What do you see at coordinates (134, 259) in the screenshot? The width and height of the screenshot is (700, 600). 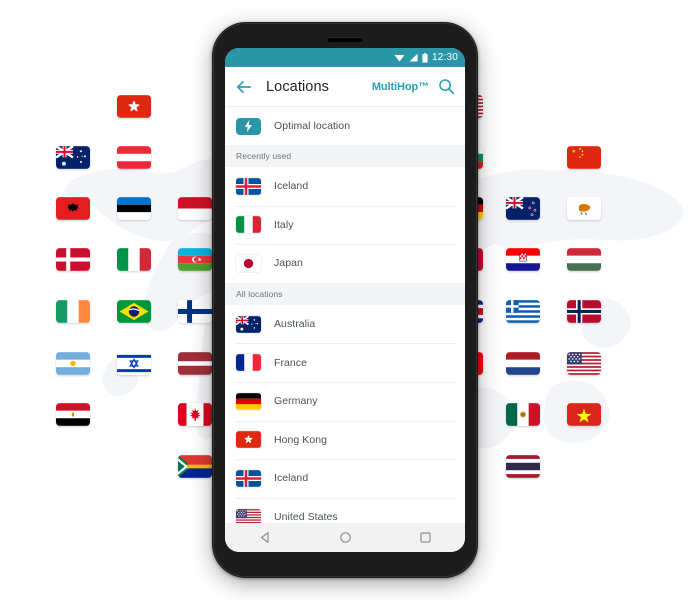 I see `background-flag-italy` at bounding box center [134, 259].